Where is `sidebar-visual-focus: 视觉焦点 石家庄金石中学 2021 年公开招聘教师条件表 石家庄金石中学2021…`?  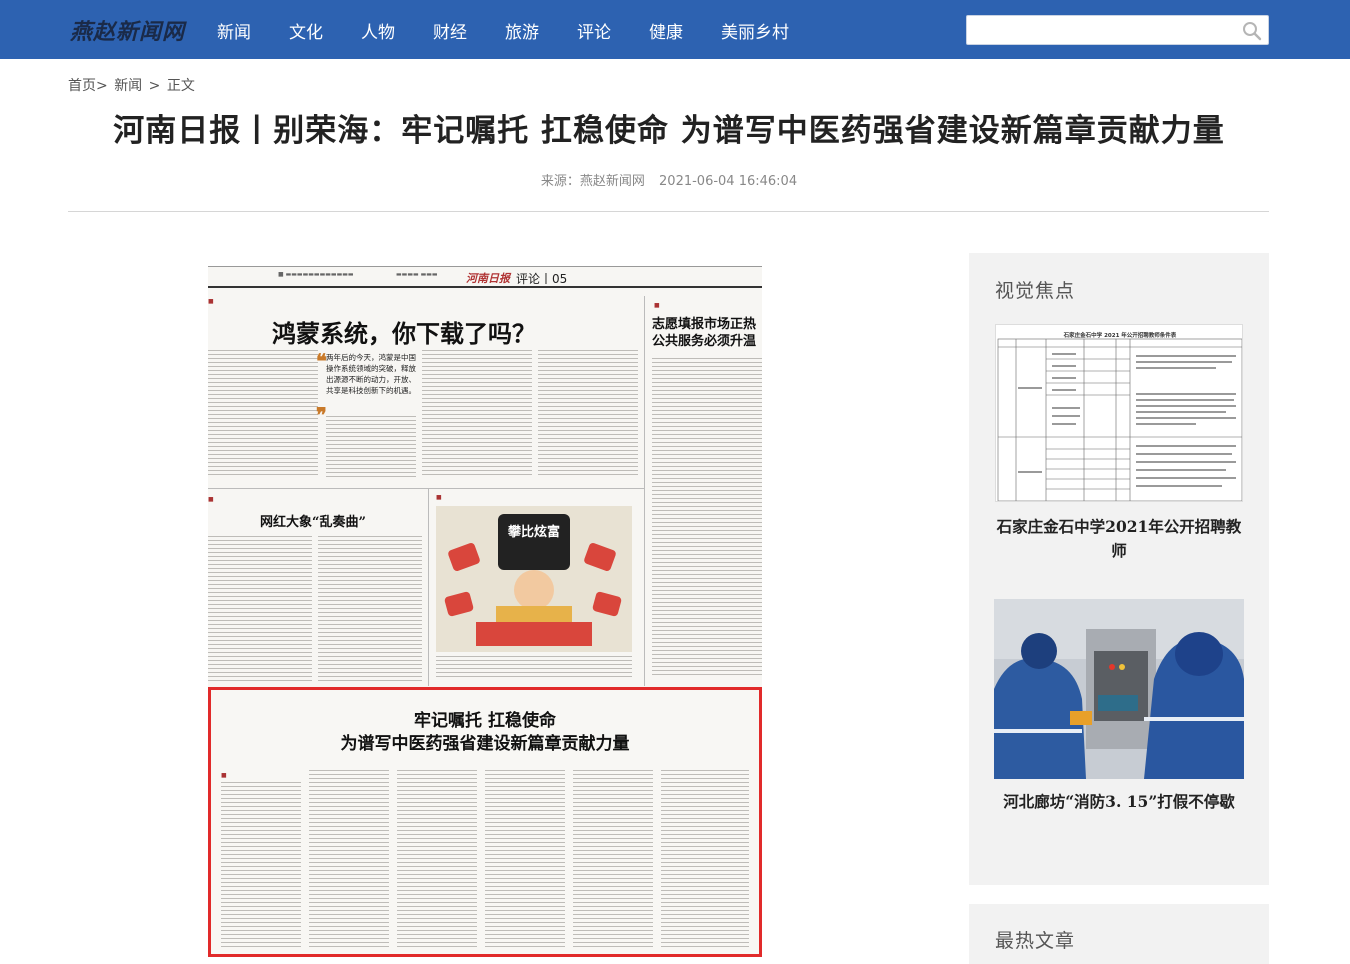
sidebar-visual-focus: 视觉焦点 石家庄金石中学 2021 年公开招聘教师条件表 石家庄金石中学2021… is located at coordinates (1119, 569).